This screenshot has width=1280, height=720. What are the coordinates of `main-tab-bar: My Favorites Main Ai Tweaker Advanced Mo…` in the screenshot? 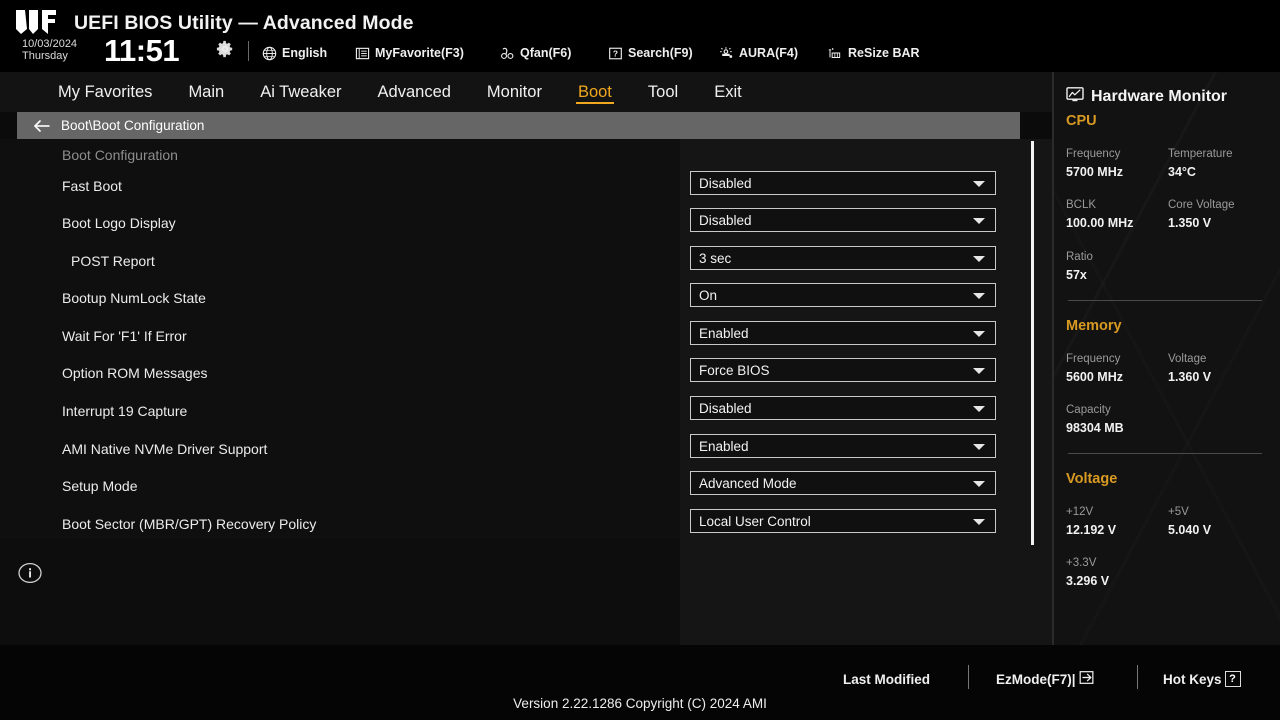 It's located at (526, 92).